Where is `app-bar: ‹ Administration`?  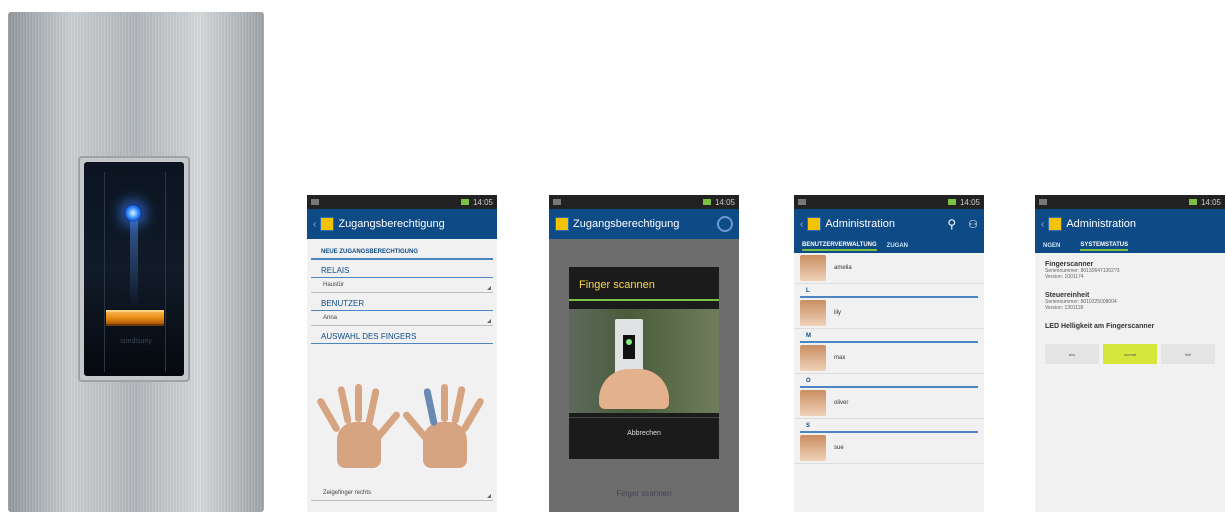 app-bar: ‹ Administration is located at coordinates (1130, 224).